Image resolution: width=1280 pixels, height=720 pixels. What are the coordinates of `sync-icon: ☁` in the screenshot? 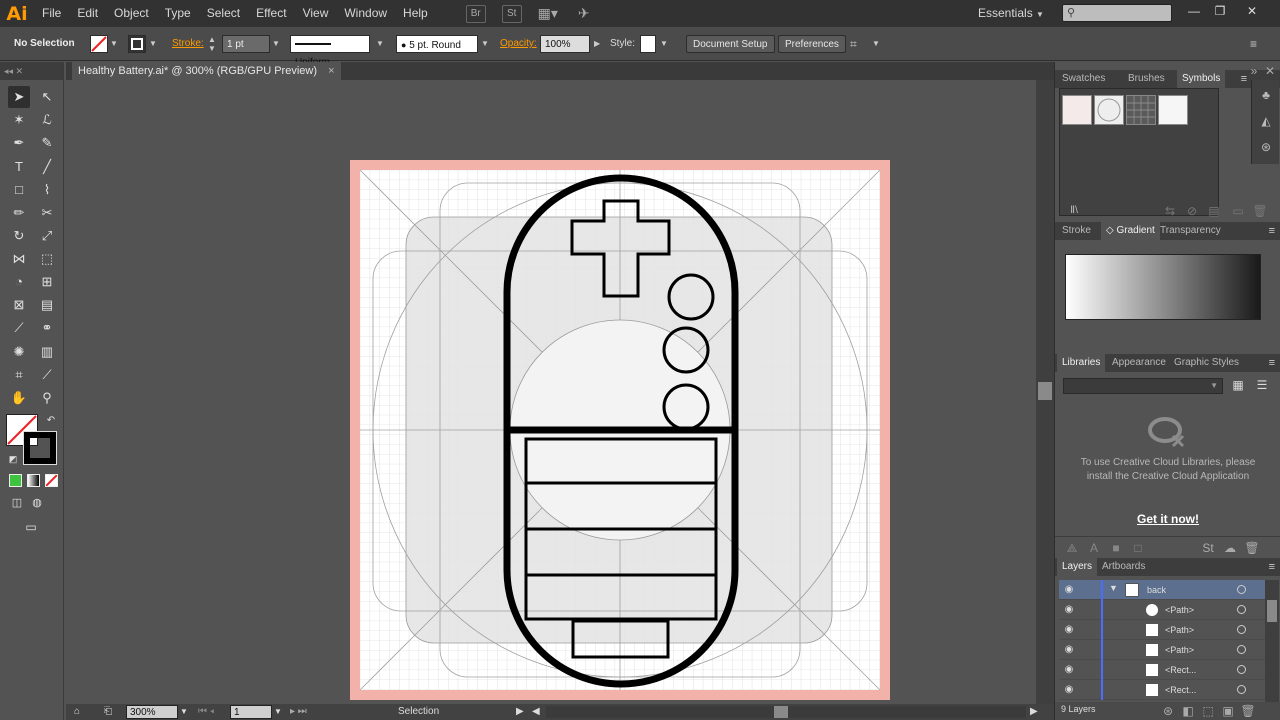 It's located at (1230, 548).